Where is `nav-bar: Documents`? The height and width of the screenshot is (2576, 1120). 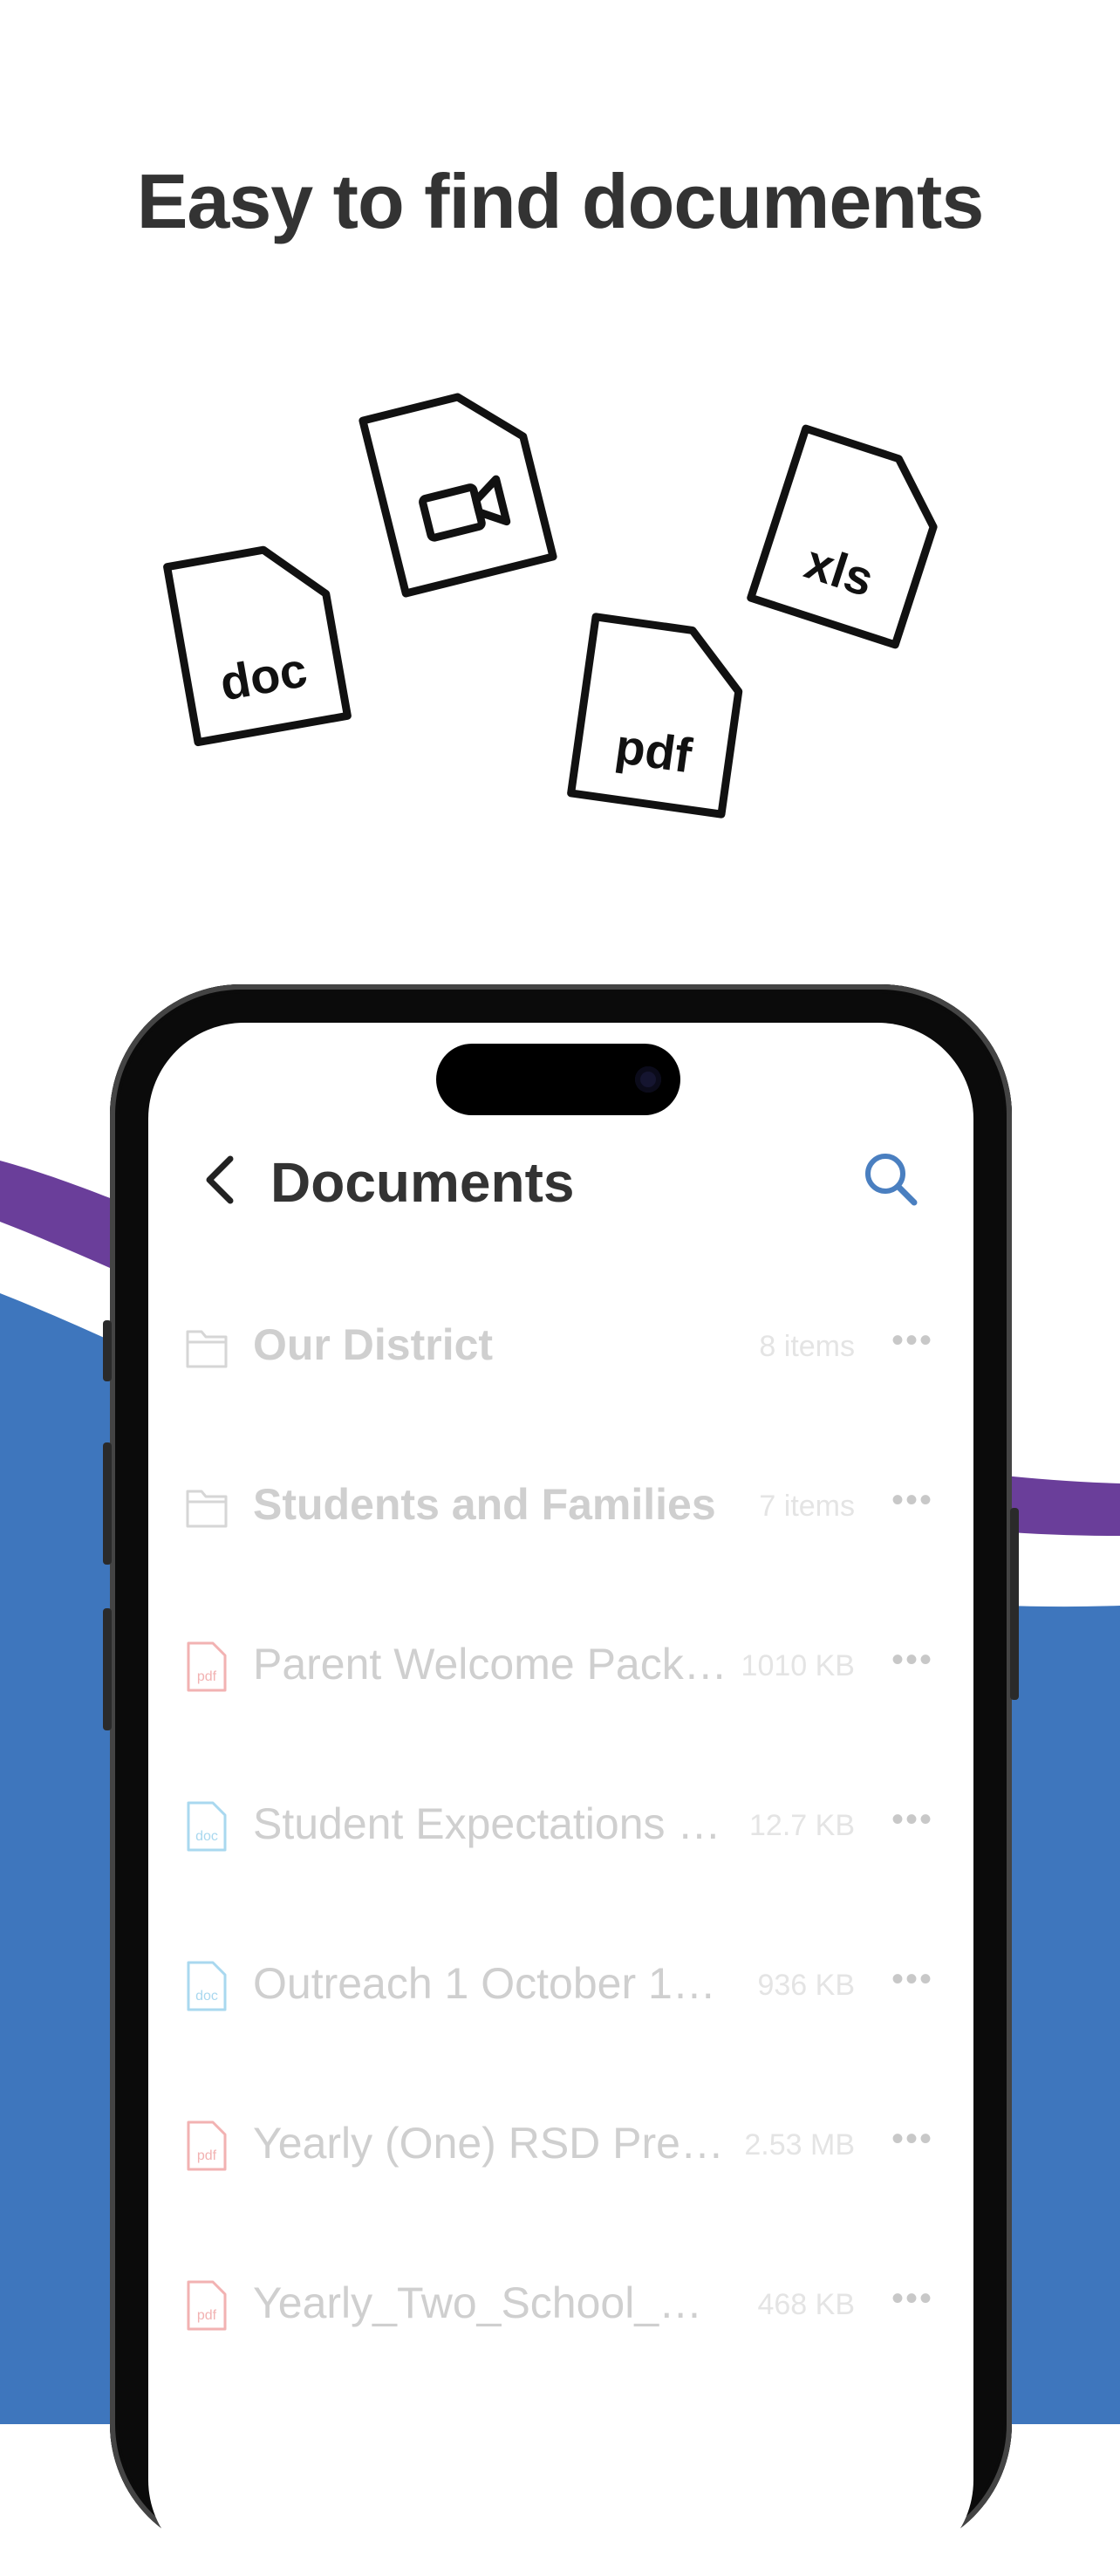 nav-bar: Documents is located at coordinates (560, 1179).